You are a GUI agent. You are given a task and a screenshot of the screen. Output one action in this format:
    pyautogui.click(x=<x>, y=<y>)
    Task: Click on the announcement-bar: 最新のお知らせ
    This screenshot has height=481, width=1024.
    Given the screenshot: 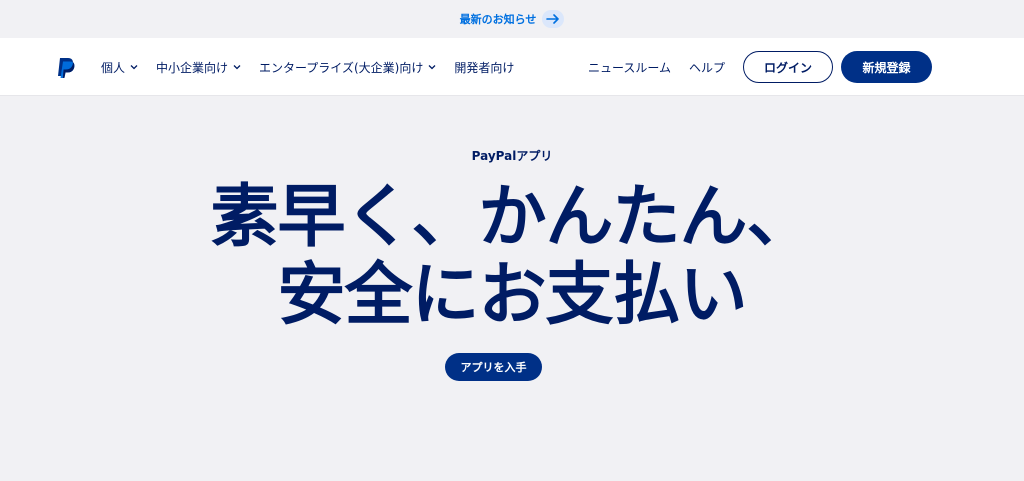 What is the action you would take?
    pyautogui.click(x=512, y=19)
    